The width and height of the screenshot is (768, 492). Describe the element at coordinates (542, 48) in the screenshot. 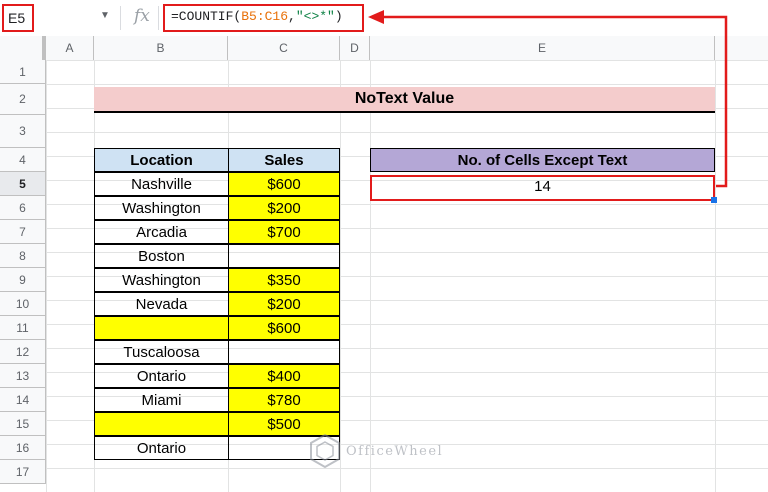

I see `column-header-e: E` at that location.